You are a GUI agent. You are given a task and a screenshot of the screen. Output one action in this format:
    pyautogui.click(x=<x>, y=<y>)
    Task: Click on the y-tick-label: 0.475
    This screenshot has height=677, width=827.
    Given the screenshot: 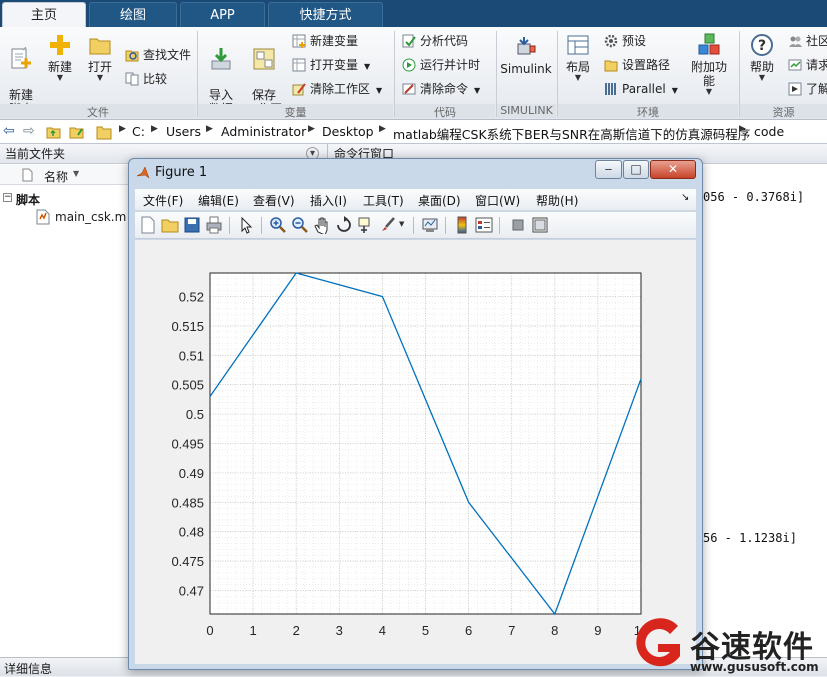 What is the action you would take?
    pyautogui.click(x=187, y=561)
    